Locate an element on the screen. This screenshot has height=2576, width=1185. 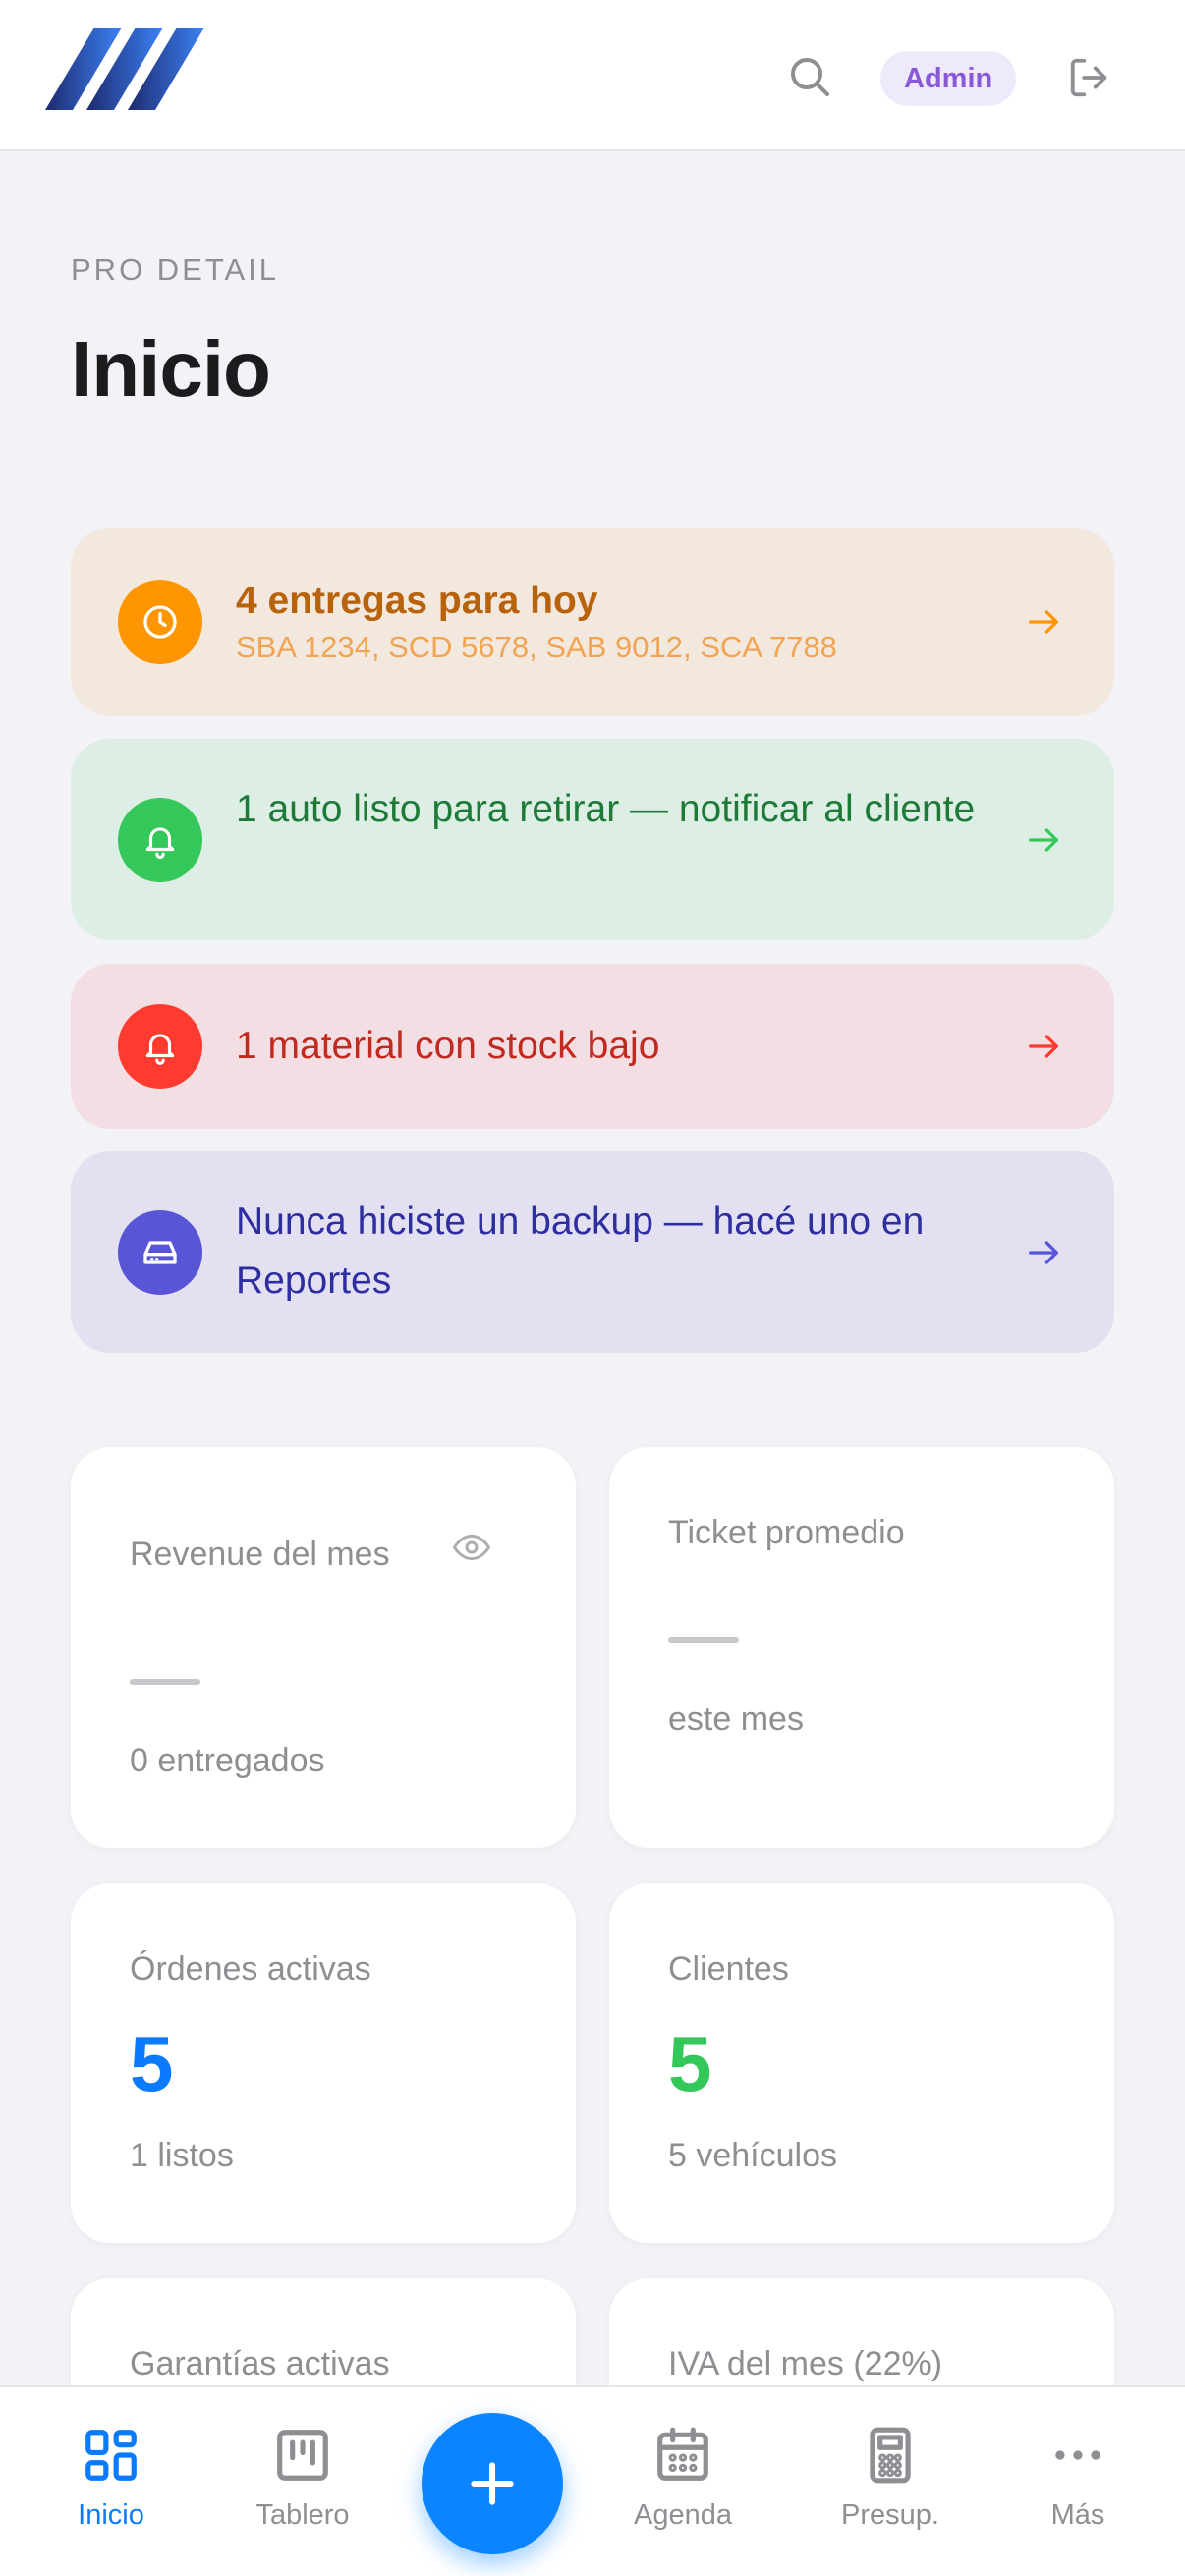
nav-item-mas: Más is located at coordinates (1078, 2478).